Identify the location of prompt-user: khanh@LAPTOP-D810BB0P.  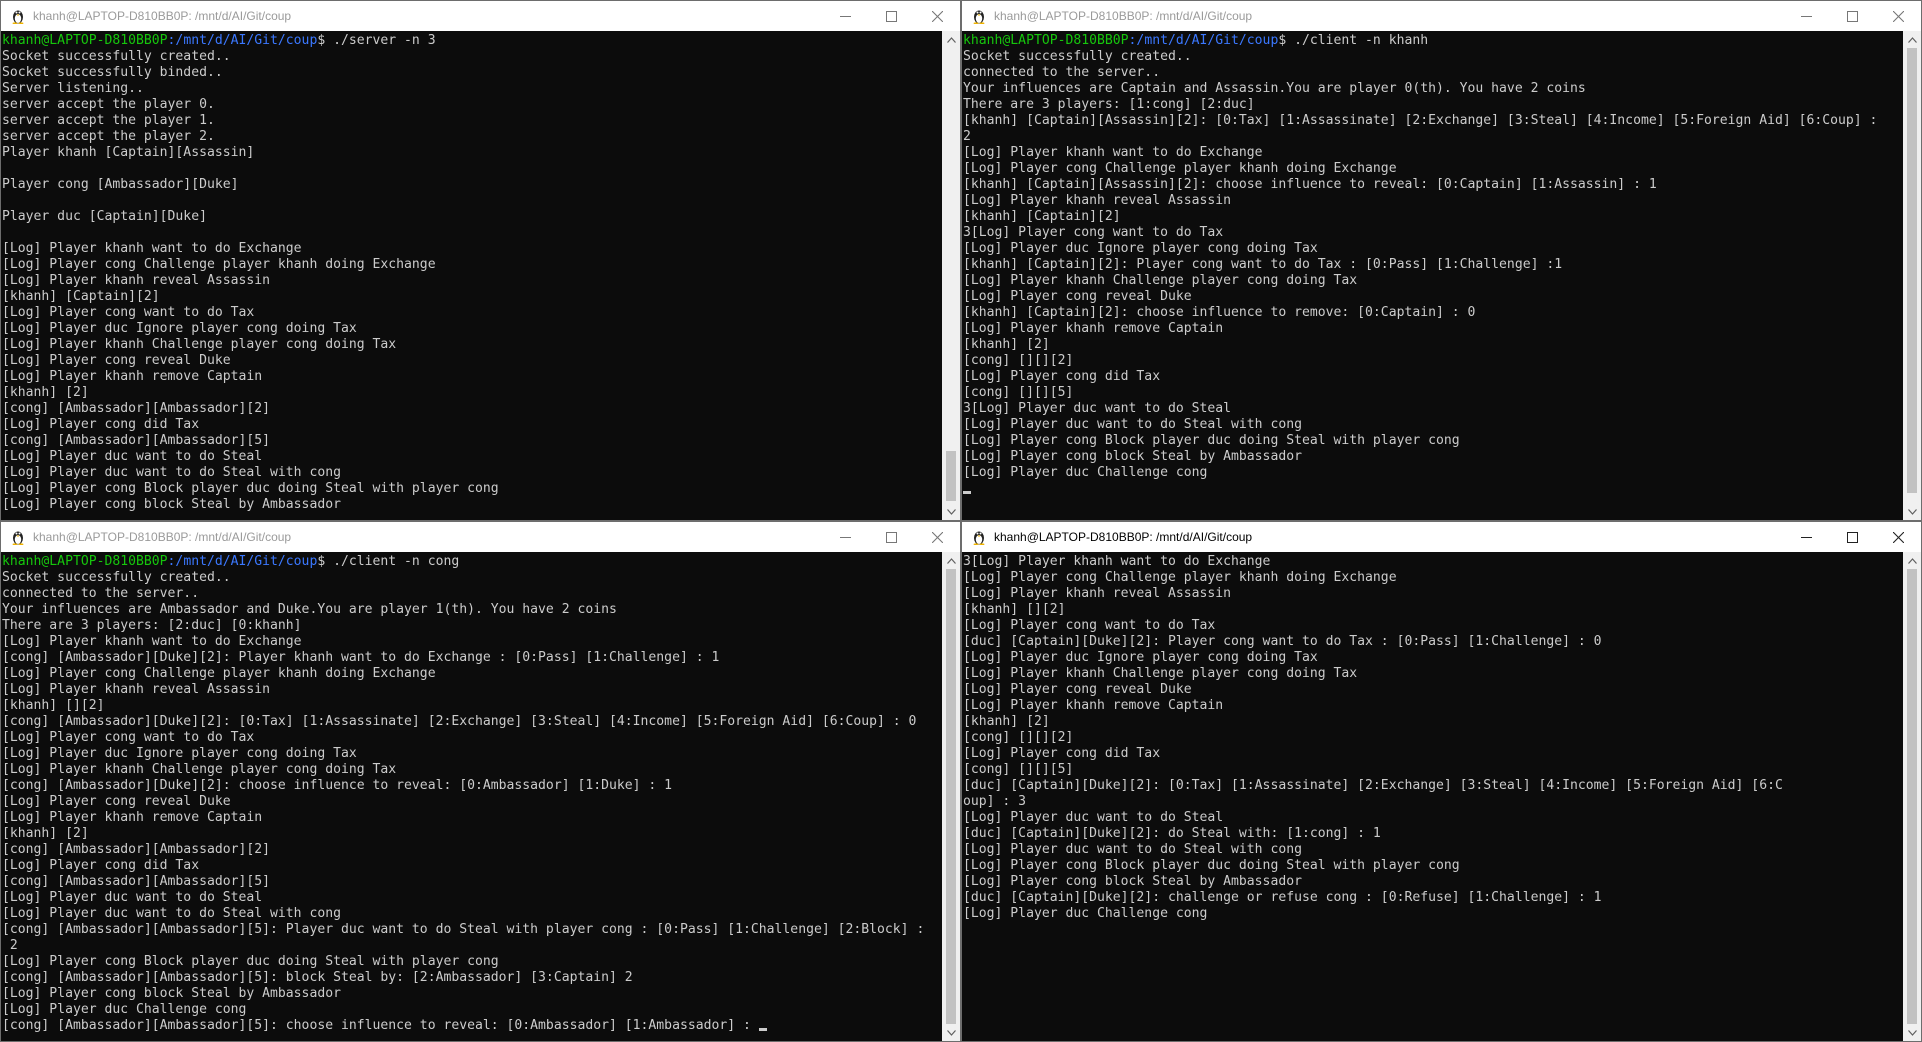
(85, 40).